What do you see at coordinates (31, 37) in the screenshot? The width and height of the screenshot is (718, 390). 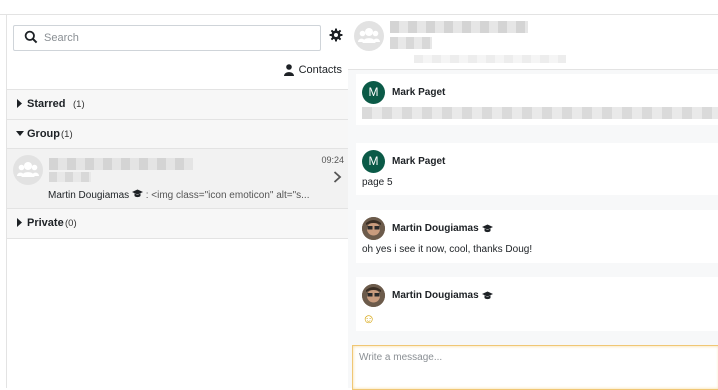 I see `search-icon` at bounding box center [31, 37].